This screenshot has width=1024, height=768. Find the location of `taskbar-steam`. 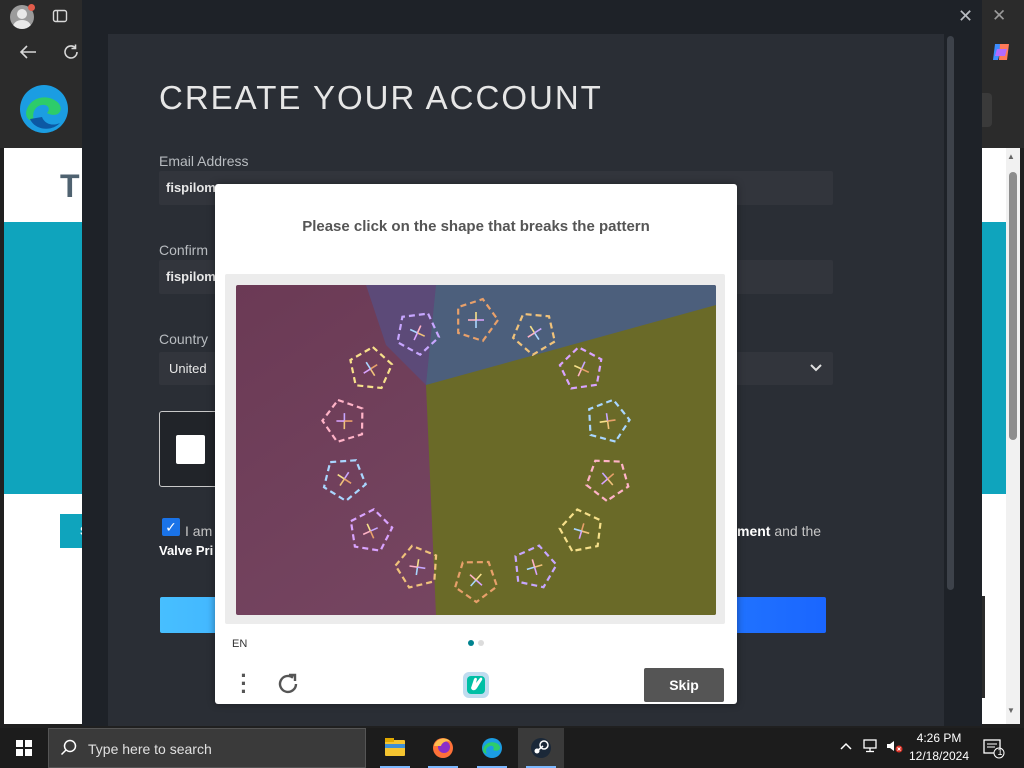

taskbar-steam is located at coordinates (541, 748).